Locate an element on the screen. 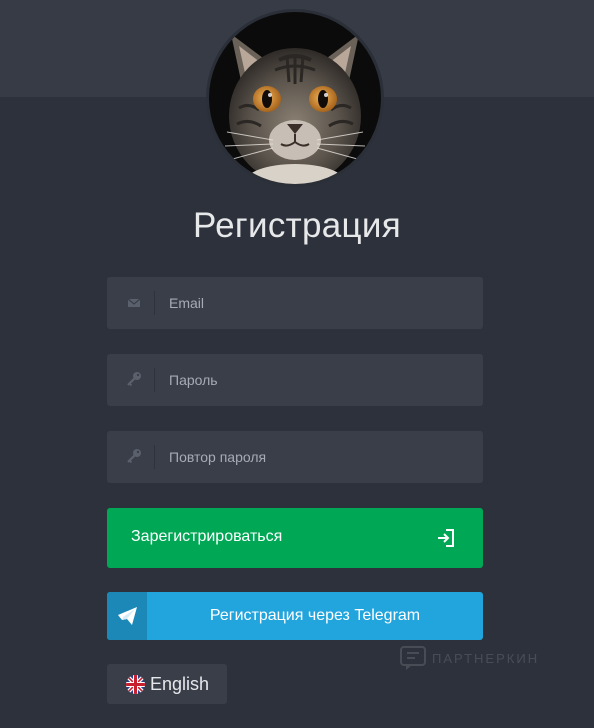 Image resolution: width=594 pixels, height=728 pixels. watermark-logo-icon is located at coordinates (413, 658).